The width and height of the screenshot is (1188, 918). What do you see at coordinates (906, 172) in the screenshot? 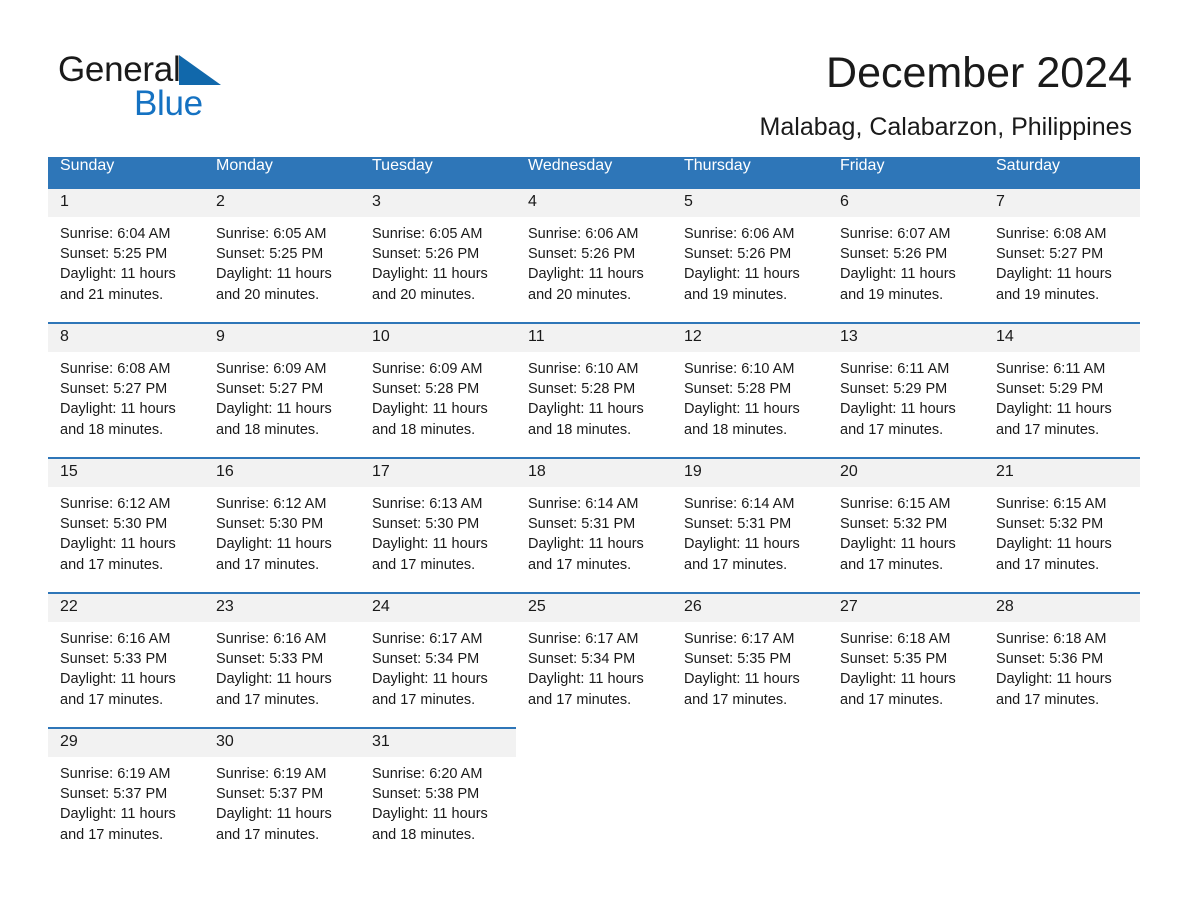
I see `weekday-header-friday: Friday` at bounding box center [906, 172].